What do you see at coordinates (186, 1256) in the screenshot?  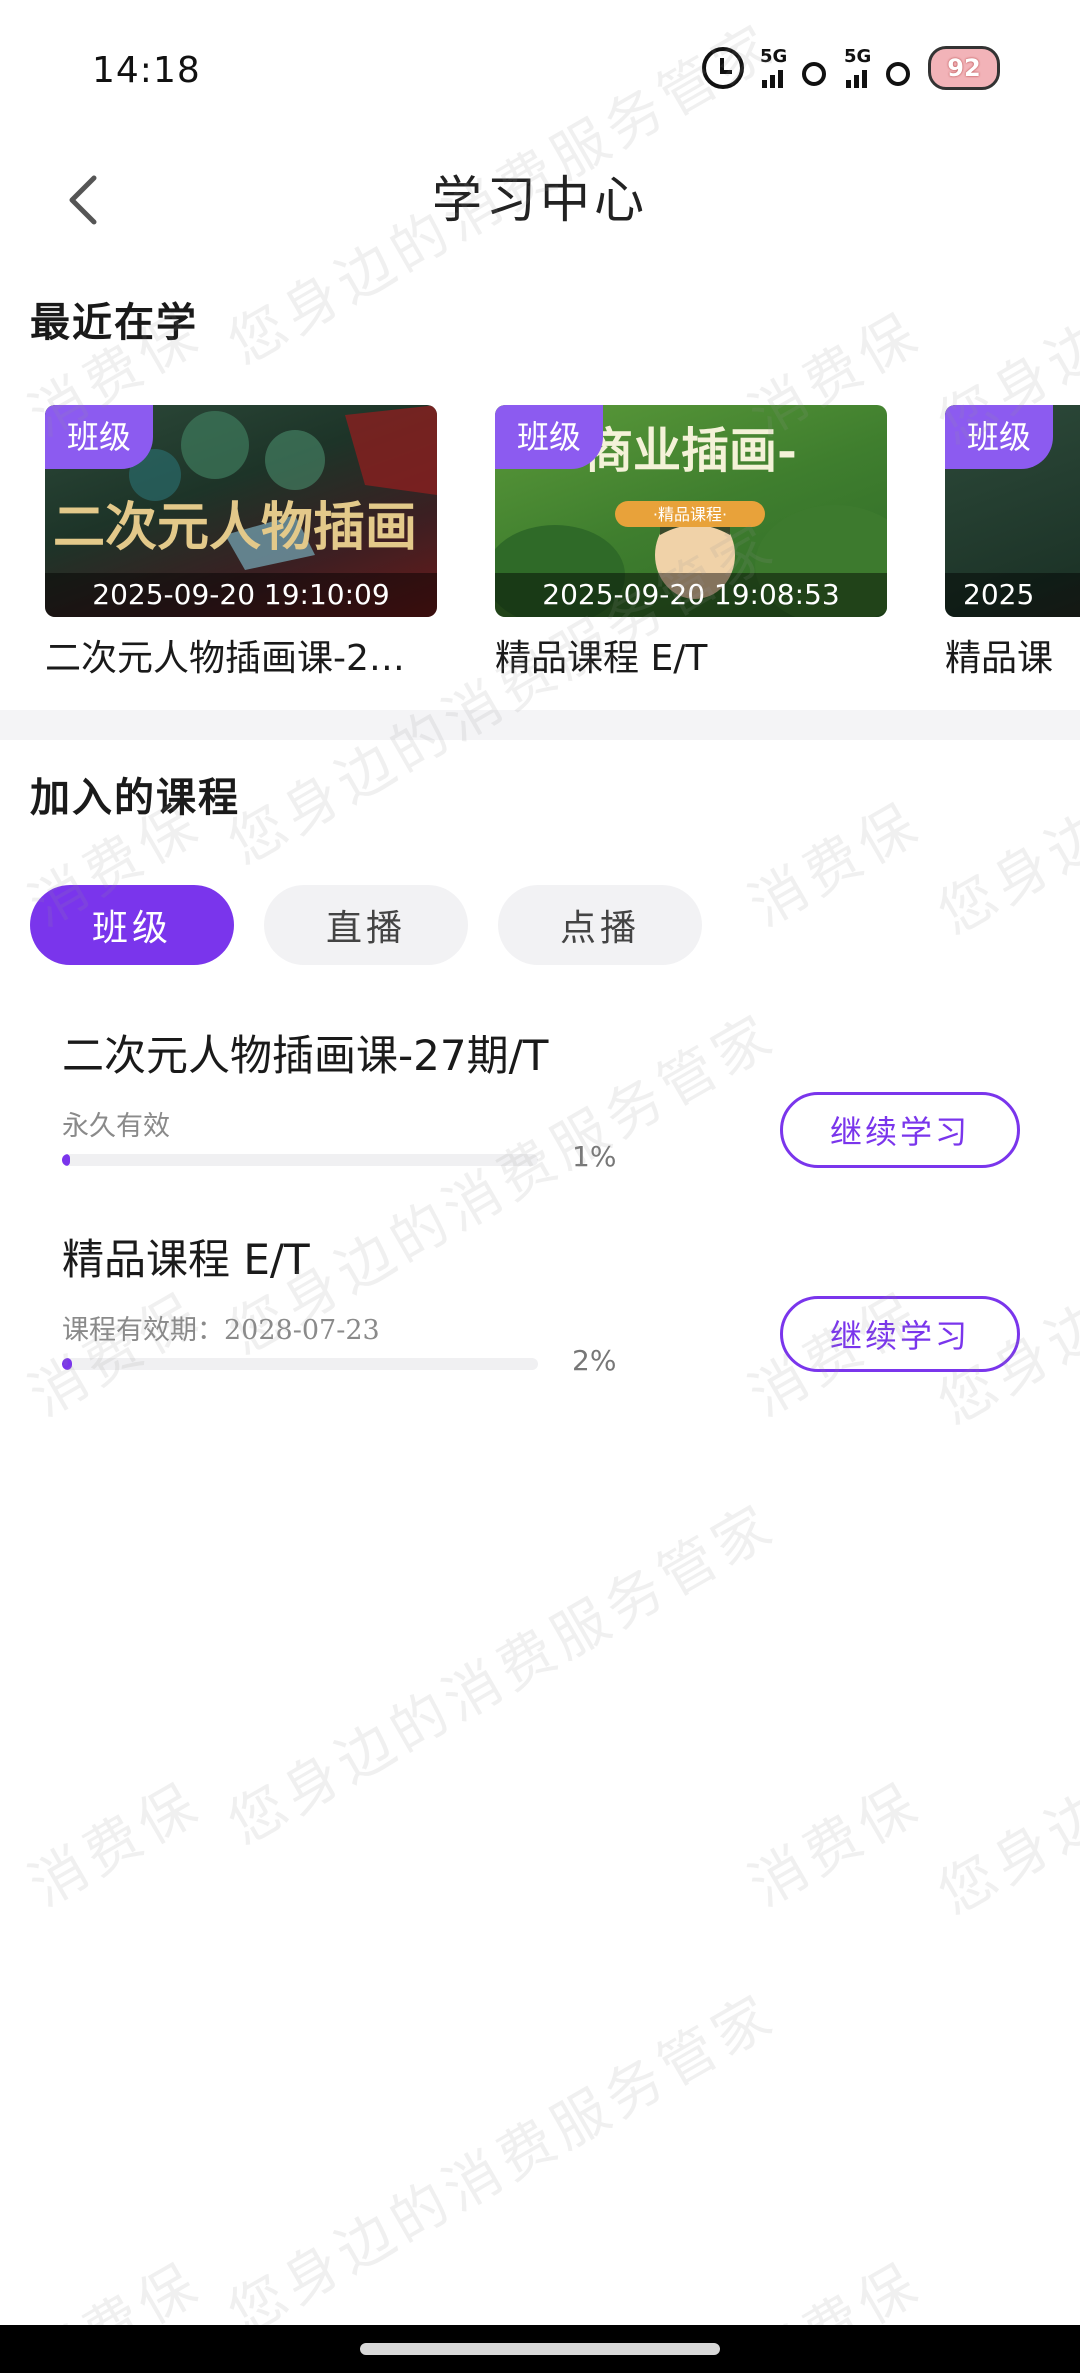 I see `course-name: 精品课程 E/T` at bounding box center [186, 1256].